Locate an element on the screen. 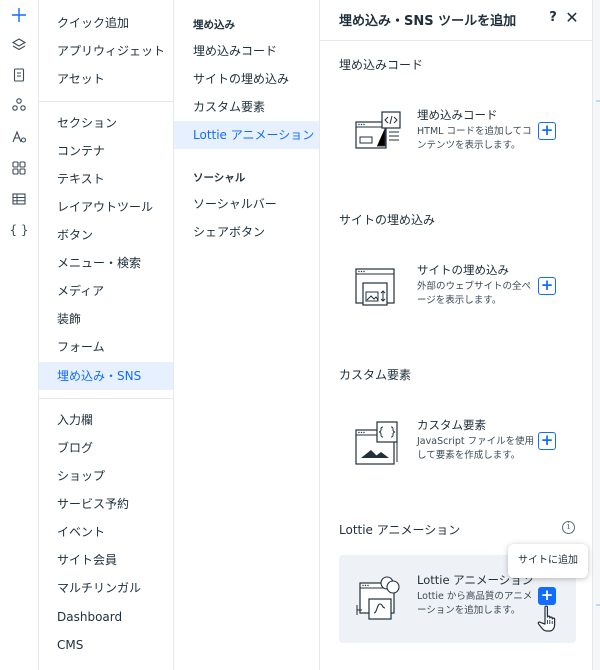 This screenshot has height=670, width=600. theme-icon is located at coordinates (19, 137).